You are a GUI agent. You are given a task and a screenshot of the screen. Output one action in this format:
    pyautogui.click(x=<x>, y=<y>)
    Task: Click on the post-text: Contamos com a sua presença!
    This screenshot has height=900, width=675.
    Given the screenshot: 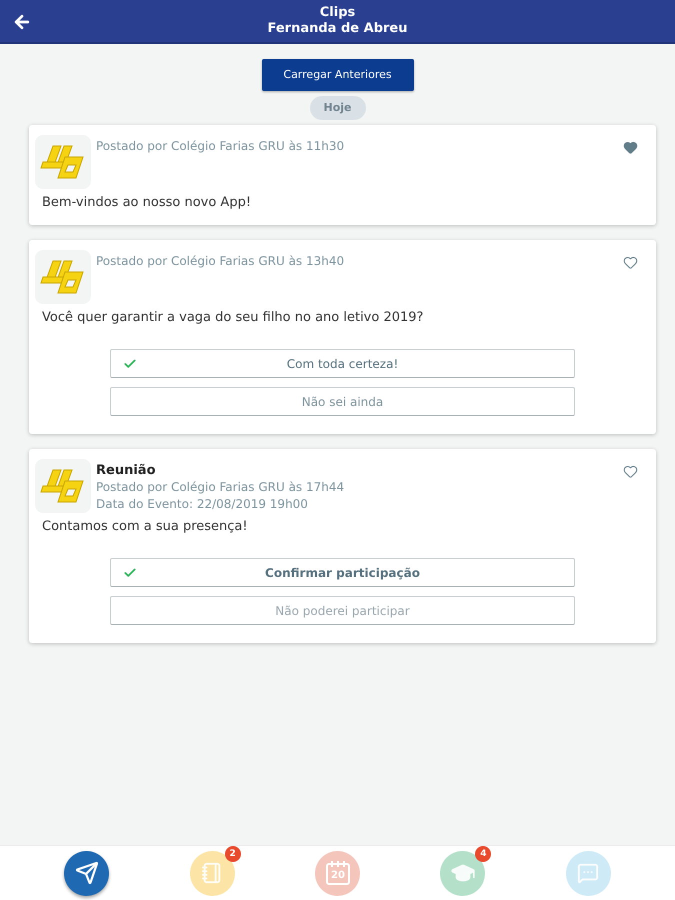 What is the action you would take?
    pyautogui.click(x=145, y=527)
    